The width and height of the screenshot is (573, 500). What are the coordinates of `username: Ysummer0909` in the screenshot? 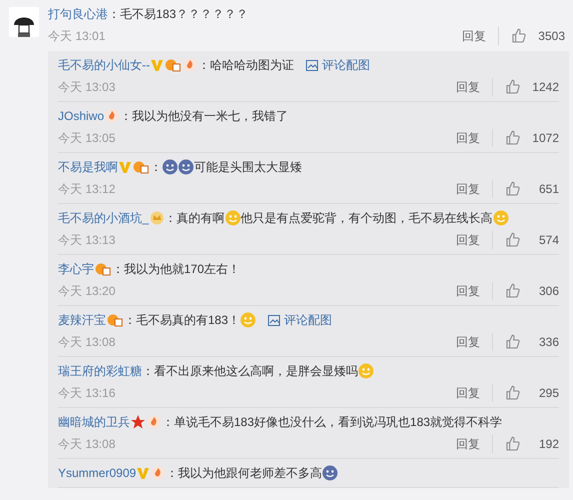 It's located at (97, 473).